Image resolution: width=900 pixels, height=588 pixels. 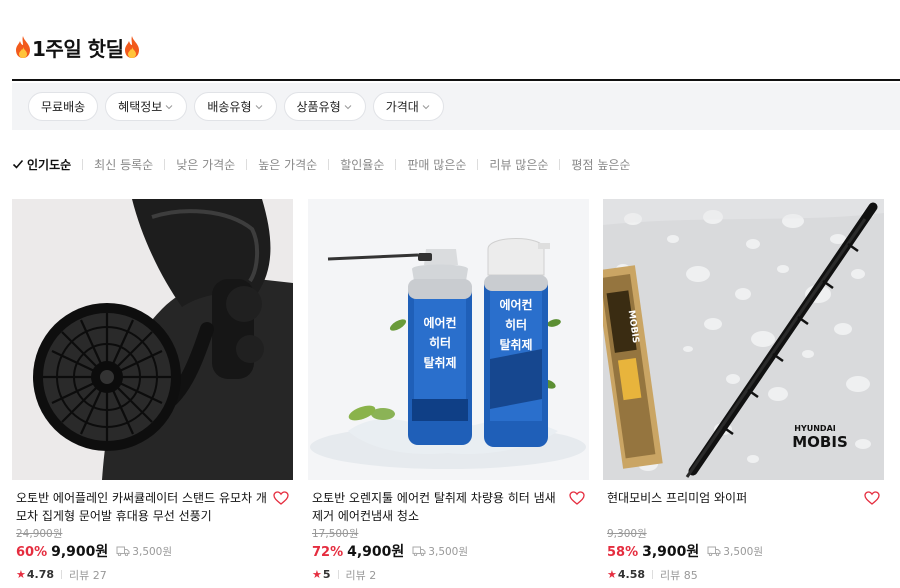 I want to click on sale-price: 4,900원, so click(x=376, y=552).